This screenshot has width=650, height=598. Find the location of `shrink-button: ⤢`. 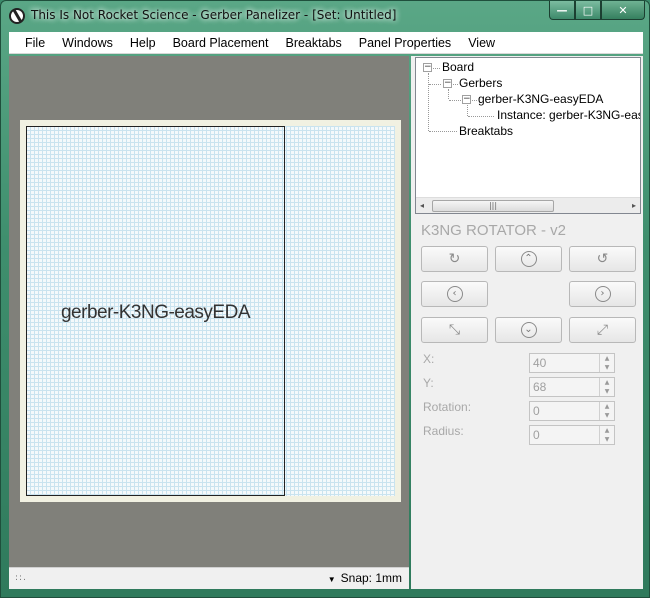

shrink-button: ⤢ is located at coordinates (602, 330).